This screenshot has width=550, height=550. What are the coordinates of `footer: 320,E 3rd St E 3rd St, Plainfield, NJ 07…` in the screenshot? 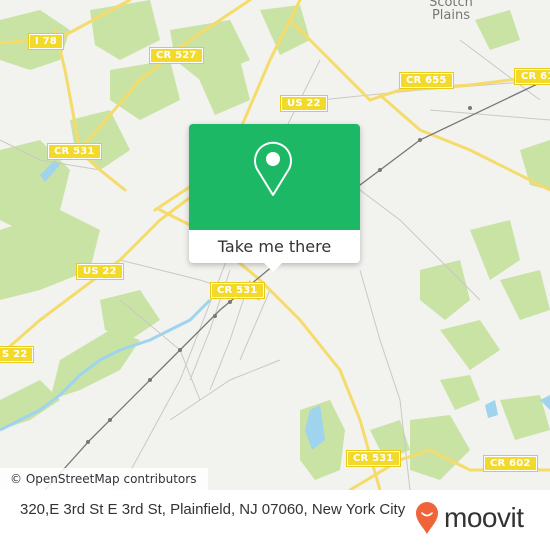 It's located at (275, 520).